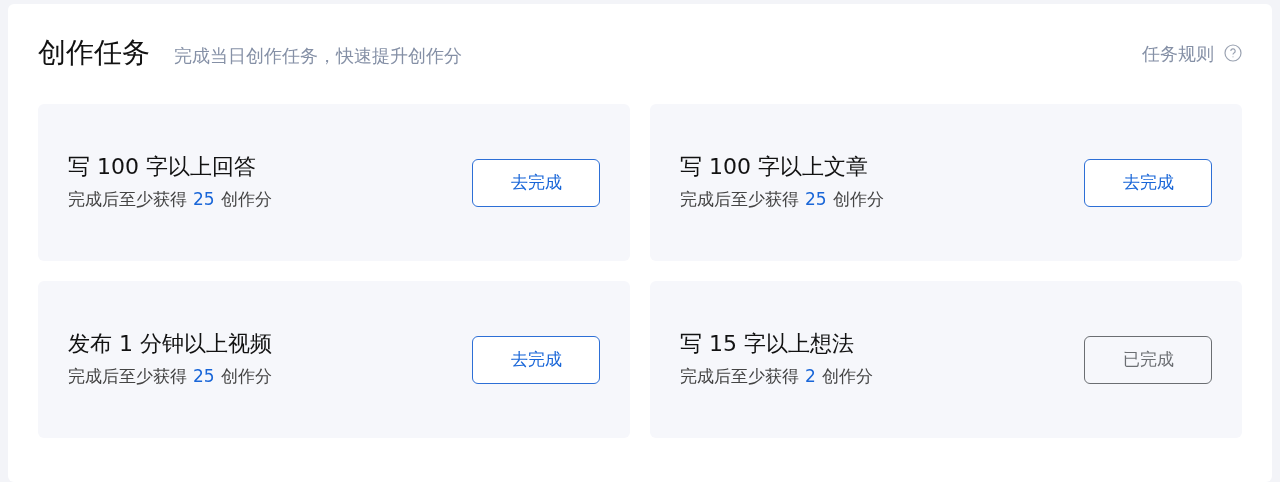 This screenshot has width=1280, height=482. I want to click on task-title: 写 100 字以上文章, so click(774, 167).